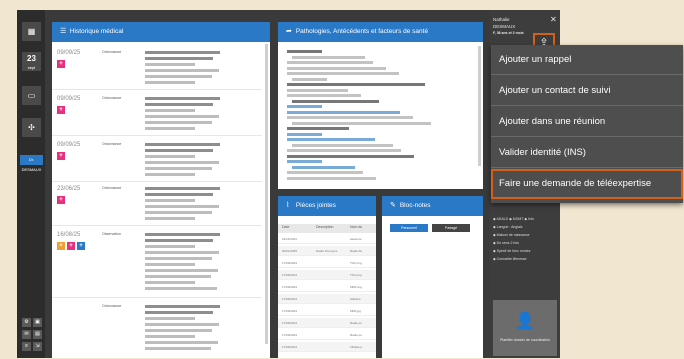 This screenshot has width=684, height=359. Describe the element at coordinates (157, 204) in the screenshot. I see `history-row: 23/06/25 Ordonnance +` at that location.